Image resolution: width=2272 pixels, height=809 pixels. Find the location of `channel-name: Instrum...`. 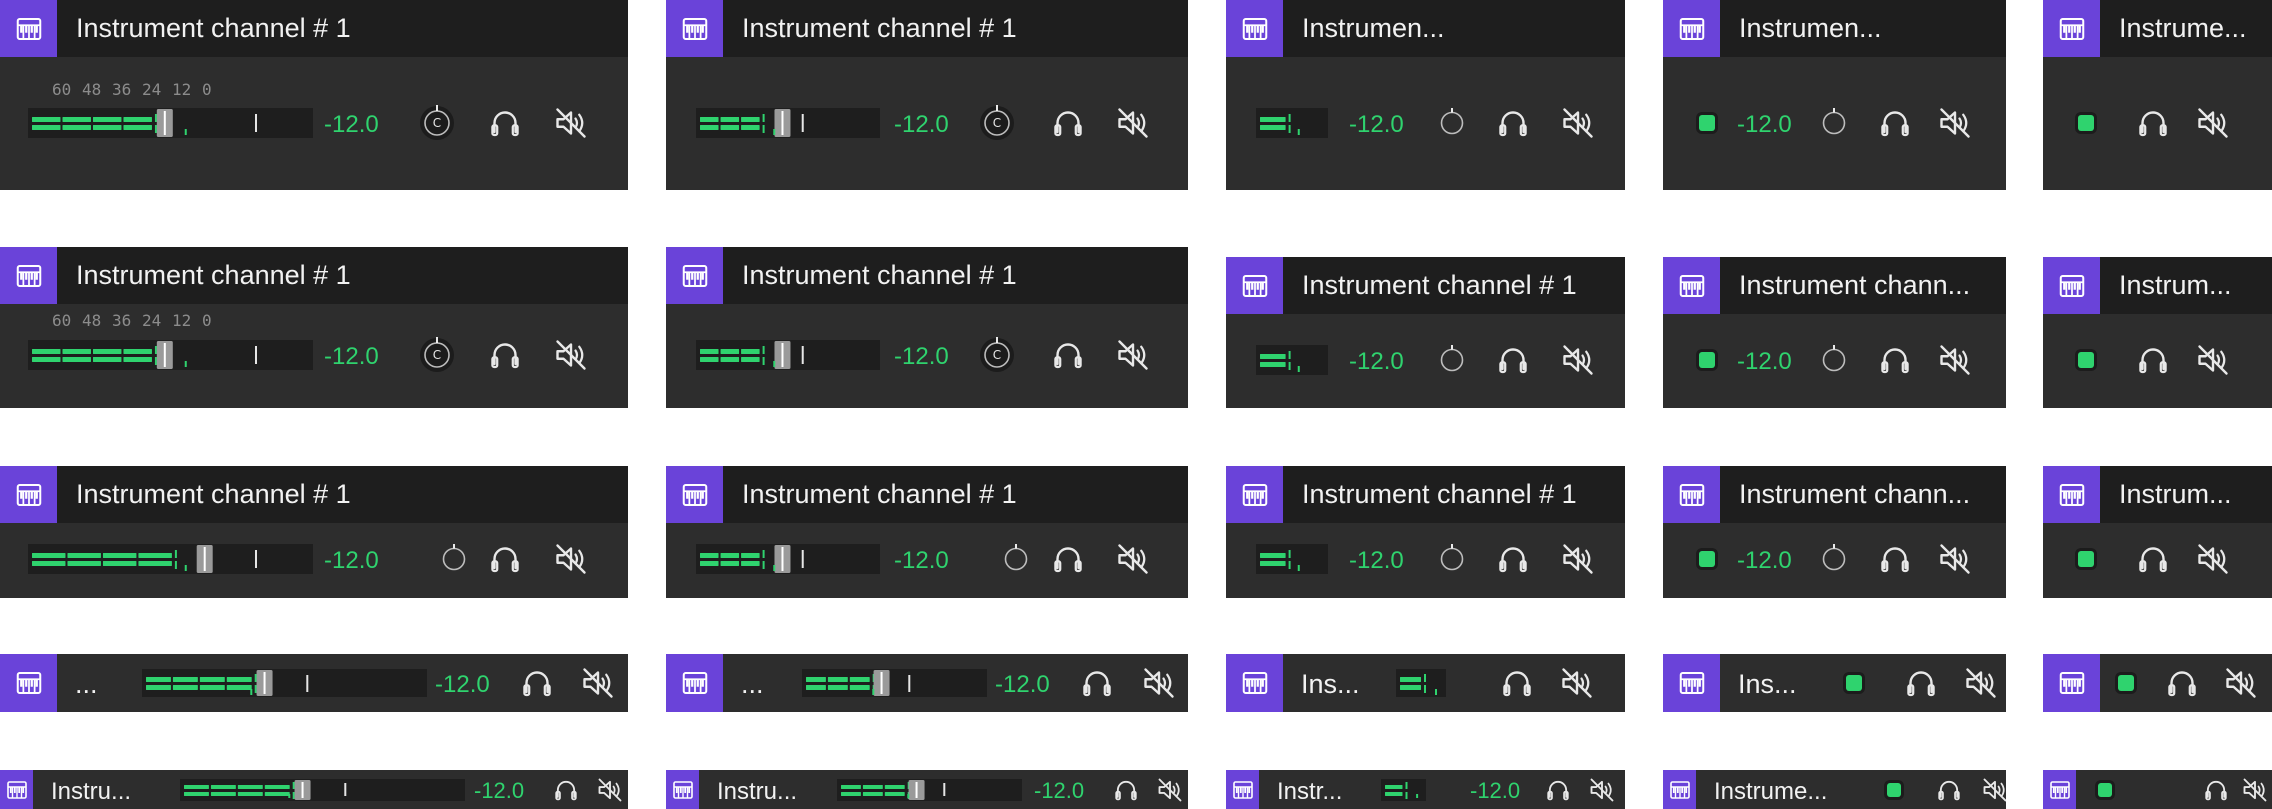

channel-name: Instrum... is located at coordinates (2190, 285).